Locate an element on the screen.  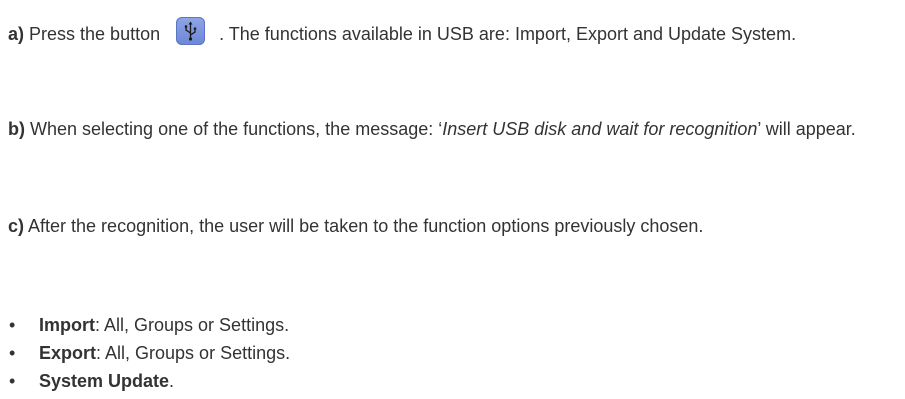
paragraph-c-marker: c) is located at coordinates (16, 226).